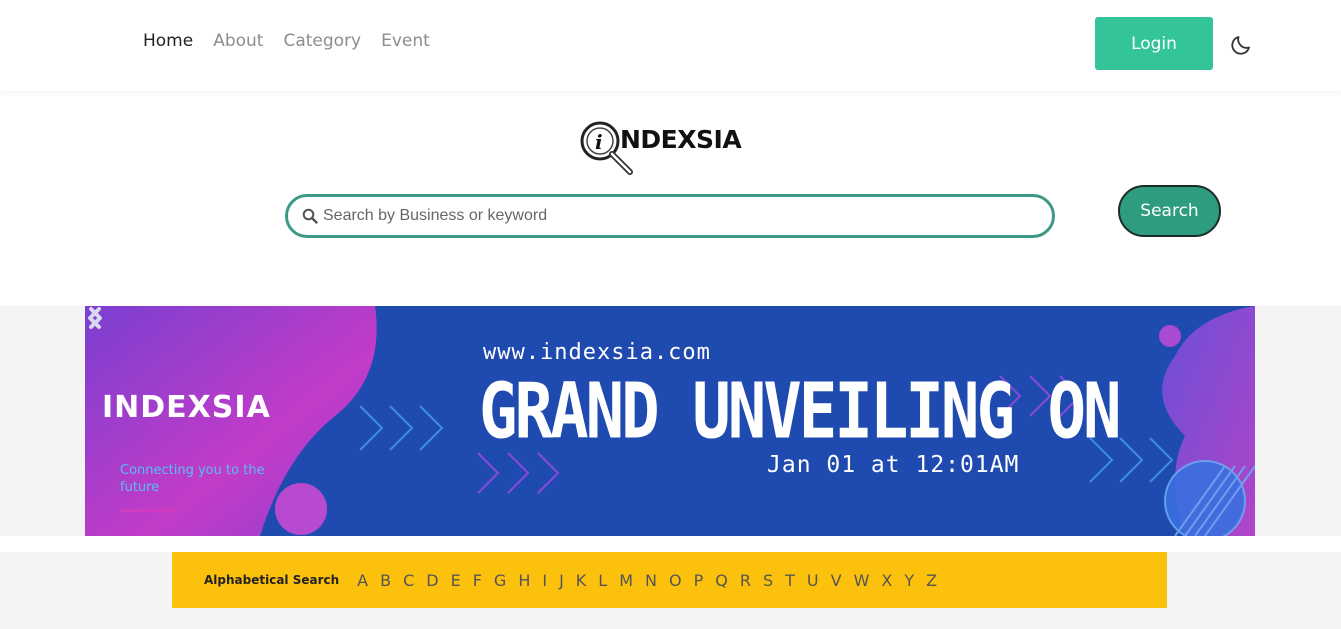  I want to click on letter-link: K, so click(581, 580).